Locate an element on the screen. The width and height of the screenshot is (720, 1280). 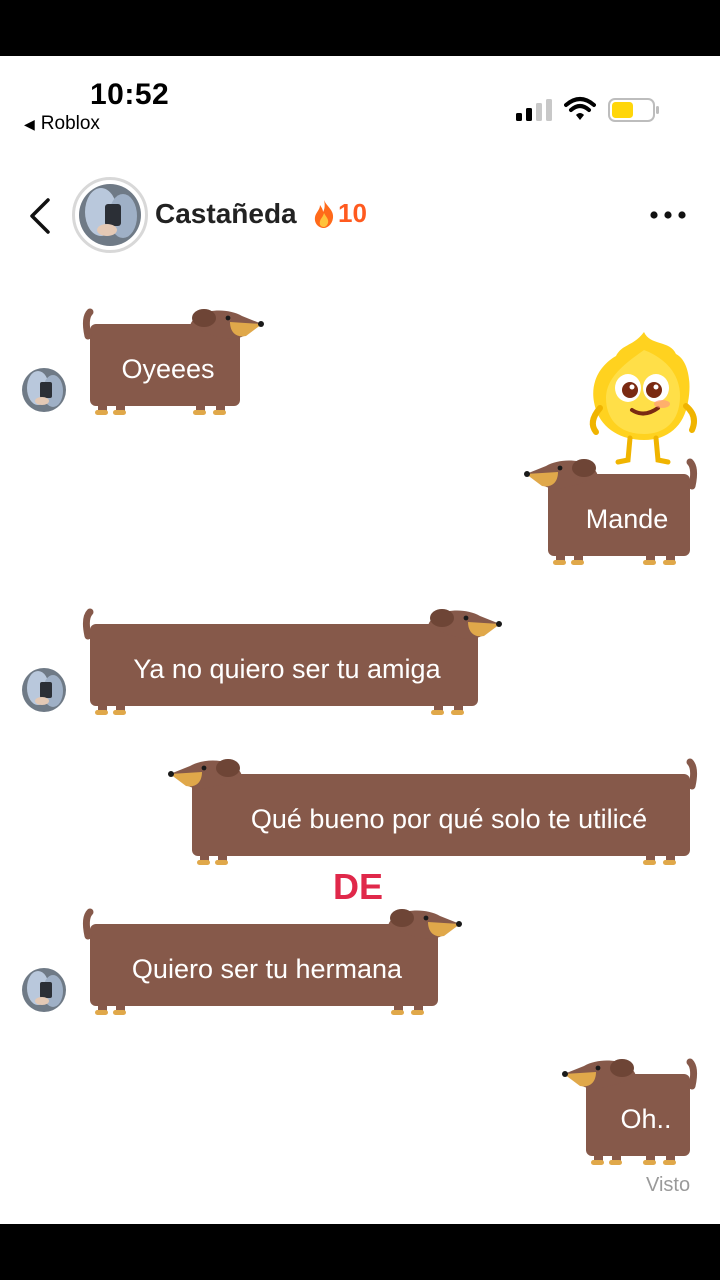
ellipsis-icon is located at coordinates (668, 215).